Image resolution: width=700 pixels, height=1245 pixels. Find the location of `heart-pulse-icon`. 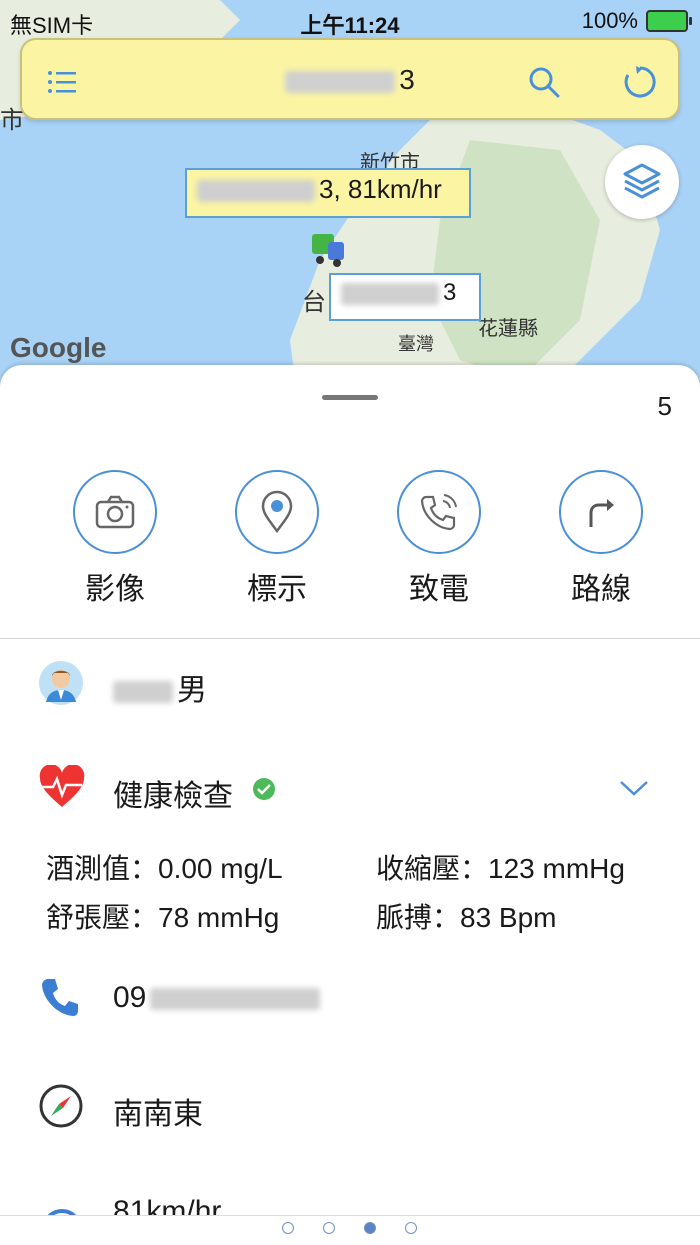

heart-pulse-icon is located at coordinates (62, 786).